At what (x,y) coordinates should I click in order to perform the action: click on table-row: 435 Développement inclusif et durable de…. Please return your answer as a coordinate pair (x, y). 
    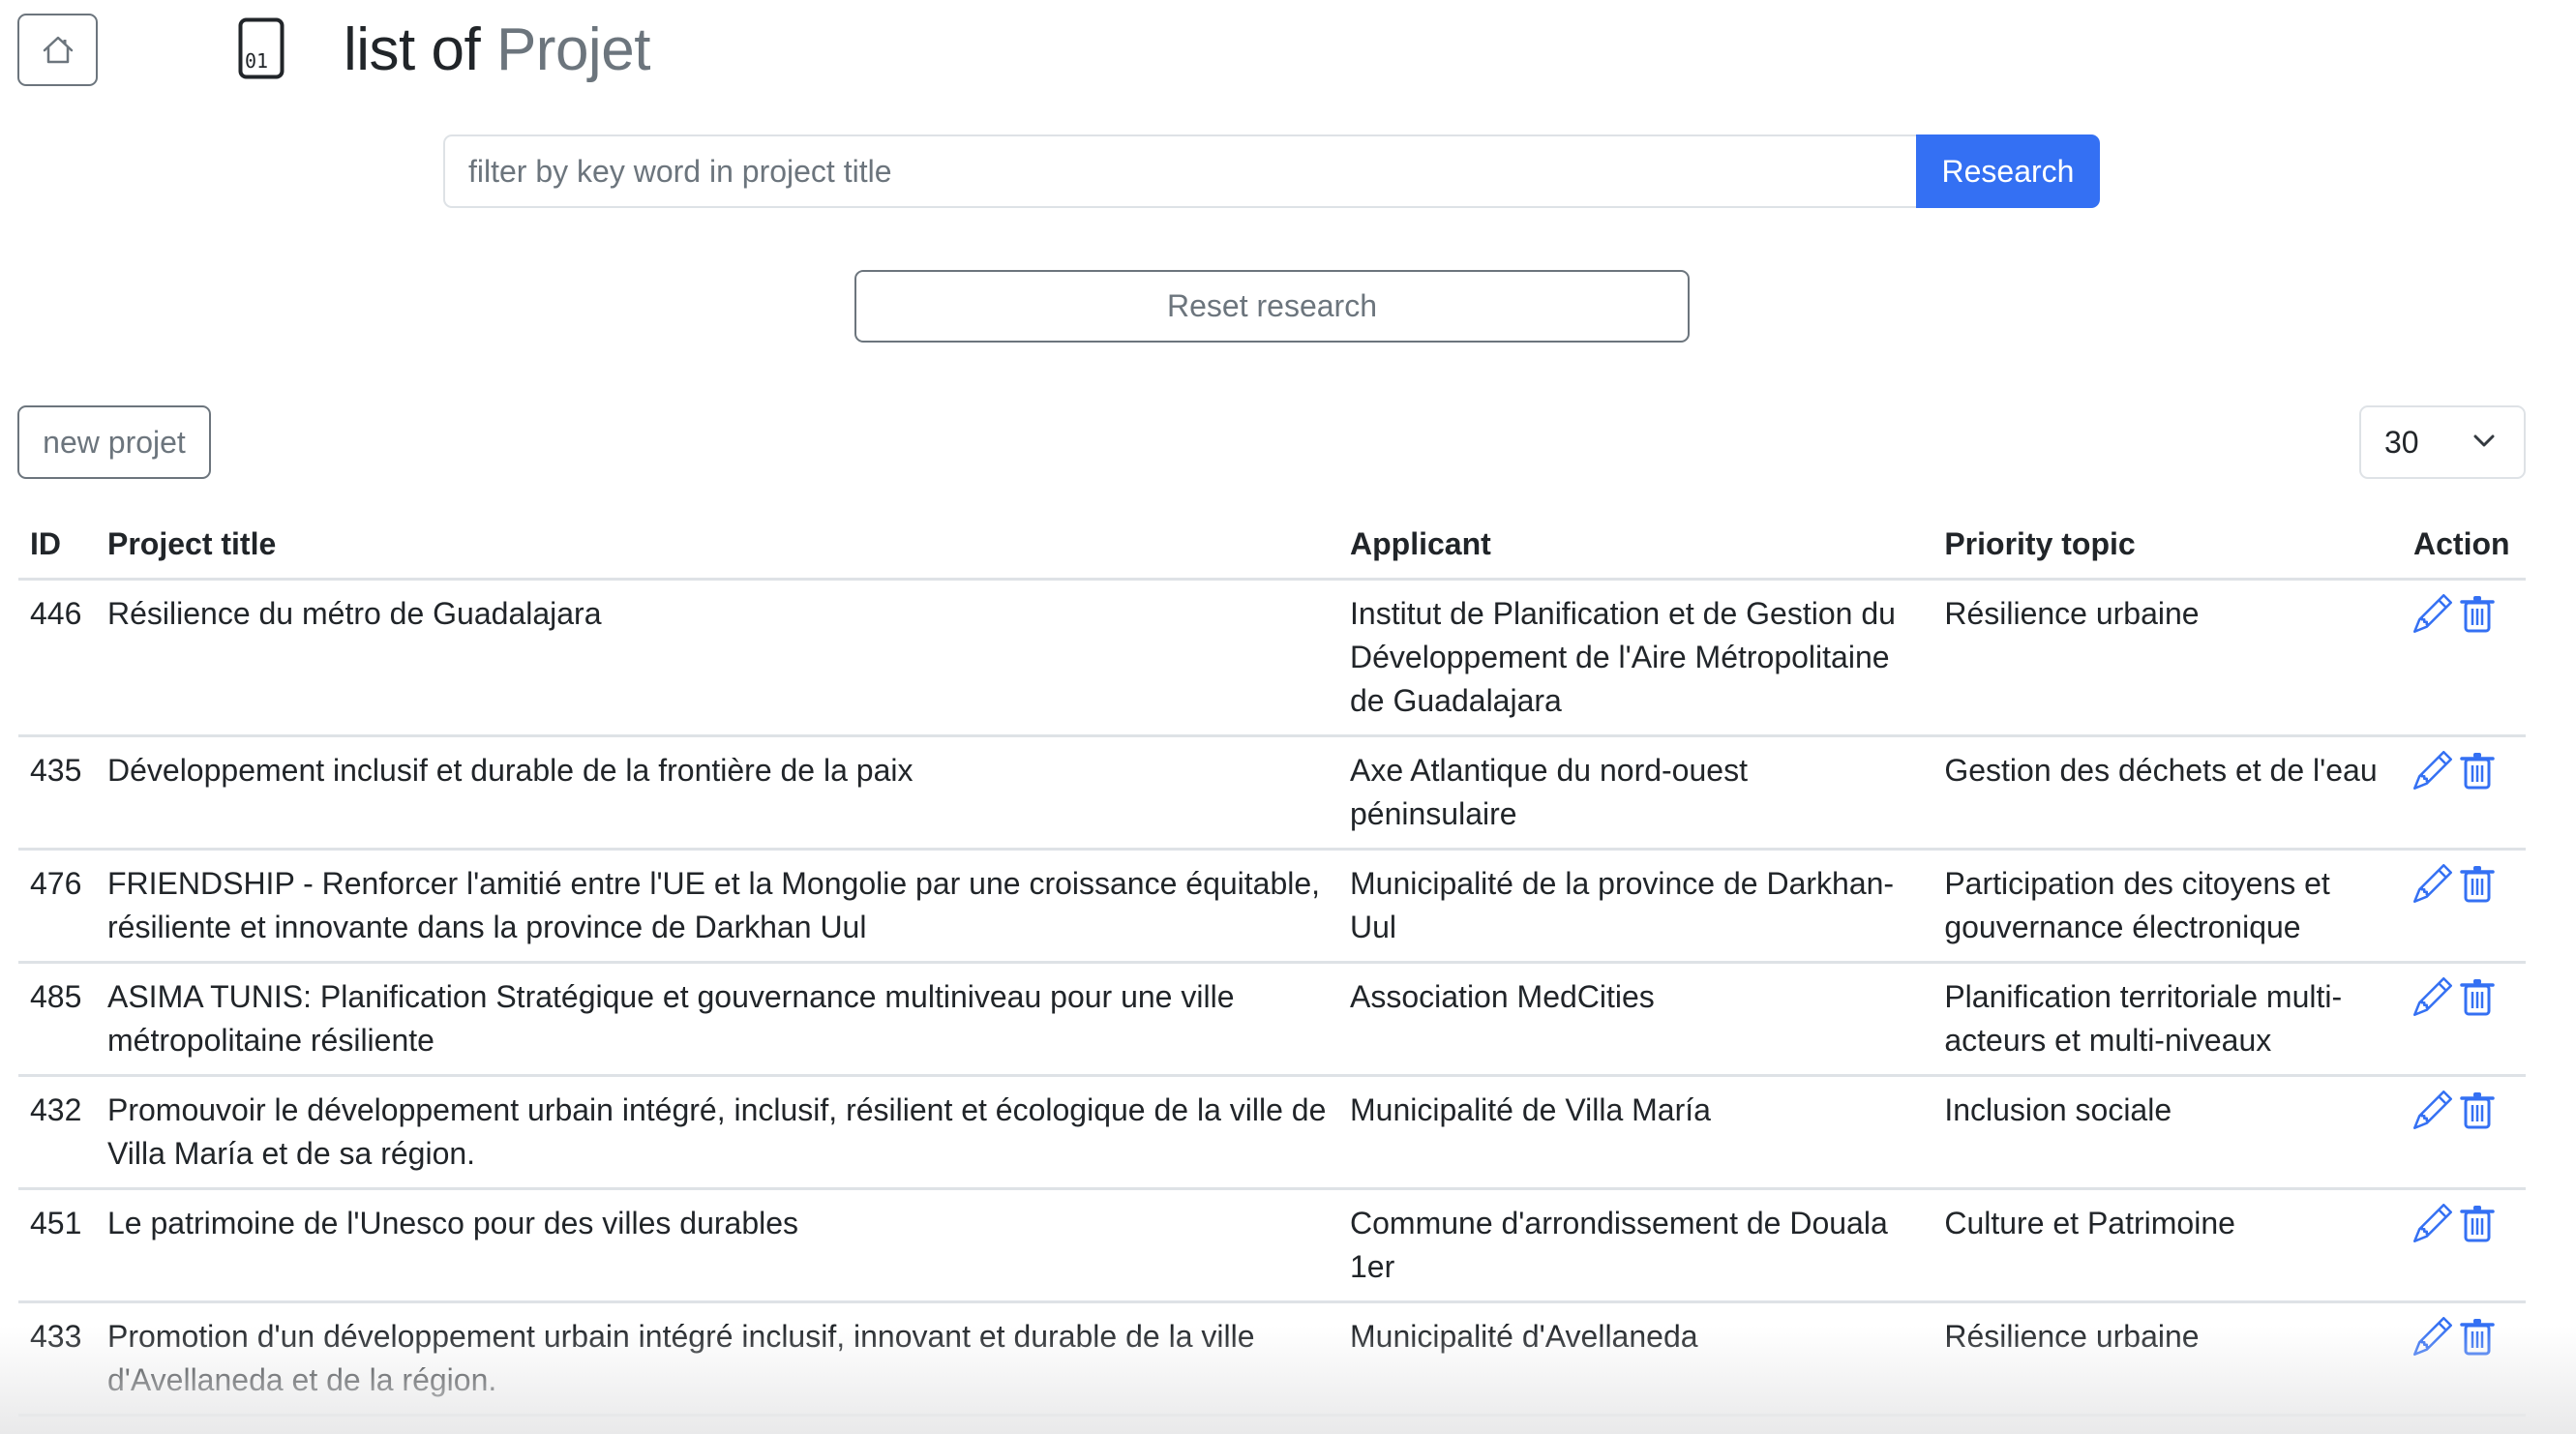
    Looking at the image, I should click on (1272, 793).